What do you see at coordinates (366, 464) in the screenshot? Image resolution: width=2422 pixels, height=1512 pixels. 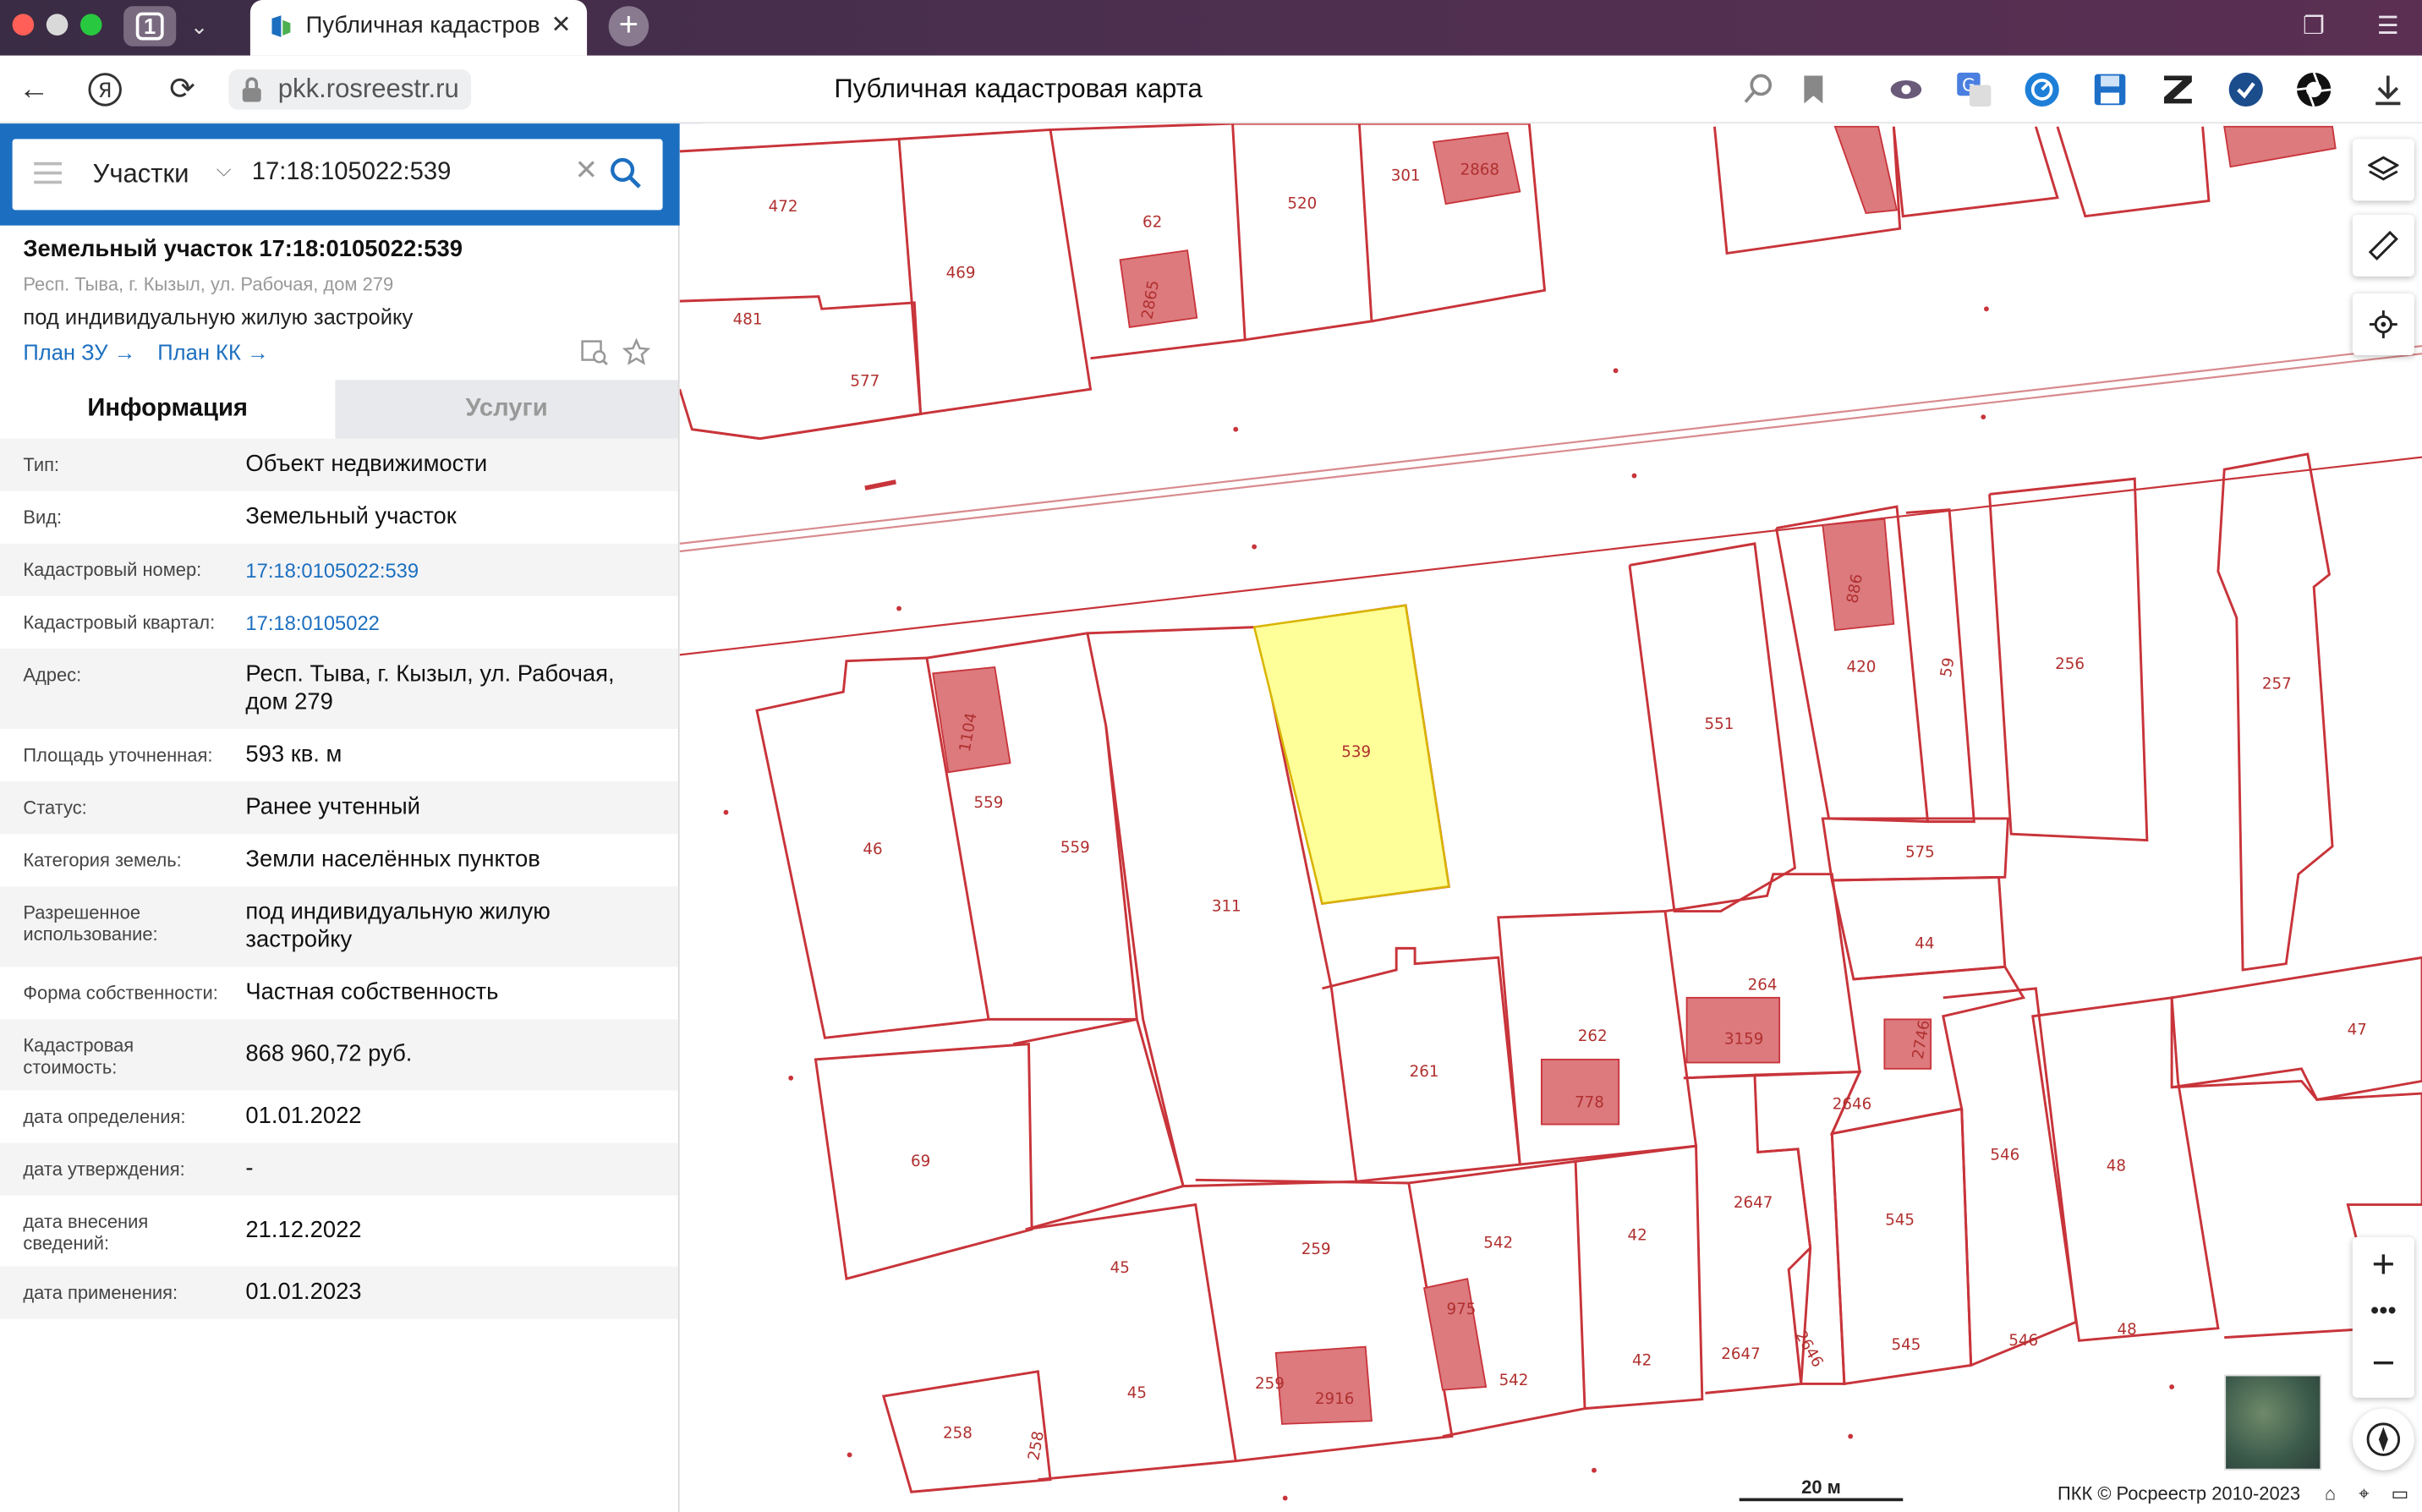 I see `row-value: Объект недвижимости` at bounding box center [366, 464].